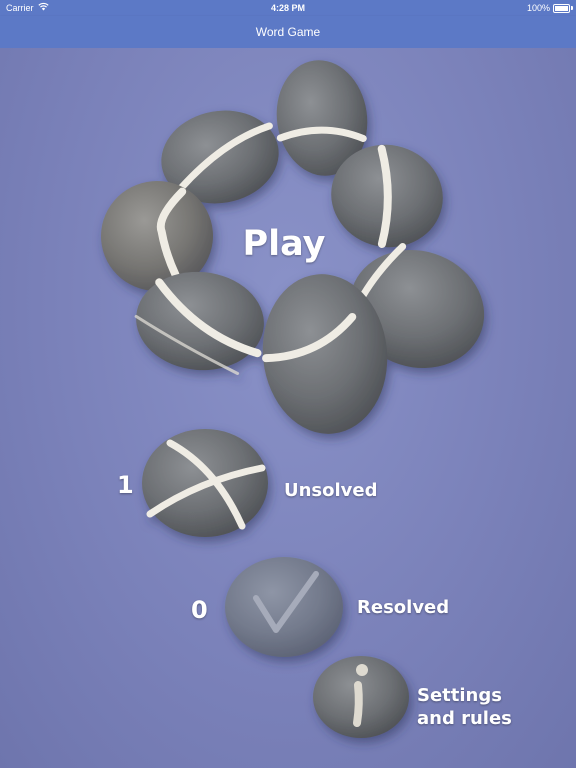 Image resolution: width=576 pixels, height=768 pixels. I want to click on play-label: Play, so click(284, 244).